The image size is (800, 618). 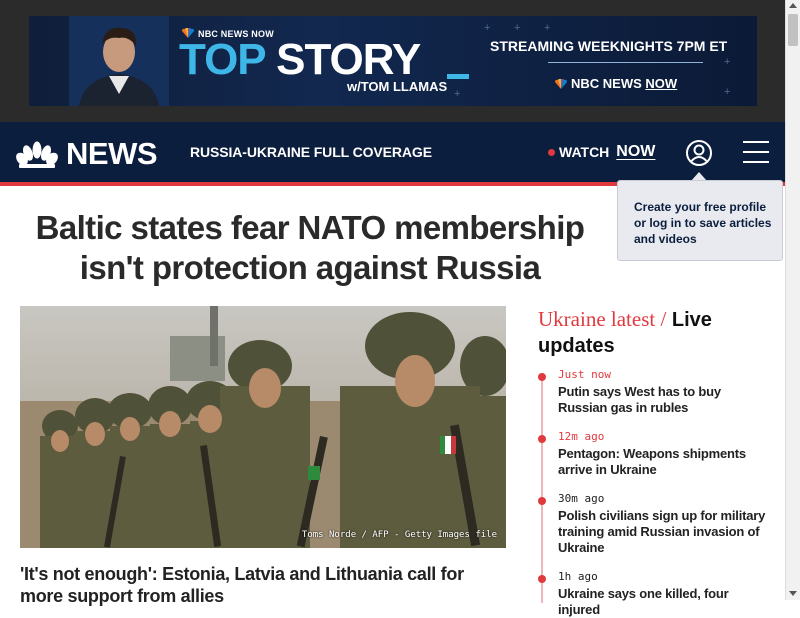 What do you see at coordinates (119, 61) in the screenshot?
I see `host-portrait` at bounding box center [119, 61].